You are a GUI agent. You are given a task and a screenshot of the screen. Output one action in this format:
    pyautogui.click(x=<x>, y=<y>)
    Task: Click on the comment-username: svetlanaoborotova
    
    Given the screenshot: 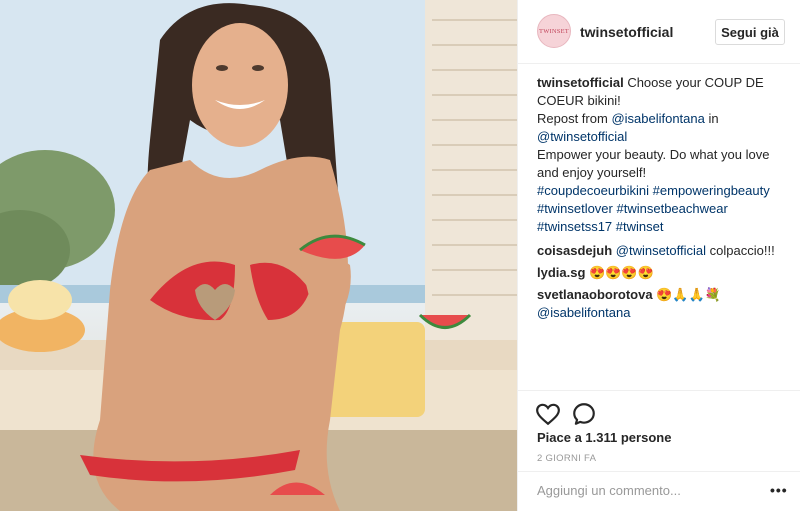 What is the action you would take?
    pyautogui.click(x=595, y=294)
    